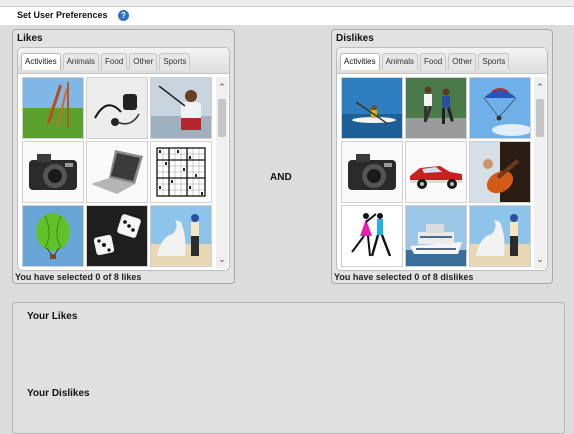 The image size is (574, 434). I want to click on dislikes-tab-activities: Activities, so click(360, 61).